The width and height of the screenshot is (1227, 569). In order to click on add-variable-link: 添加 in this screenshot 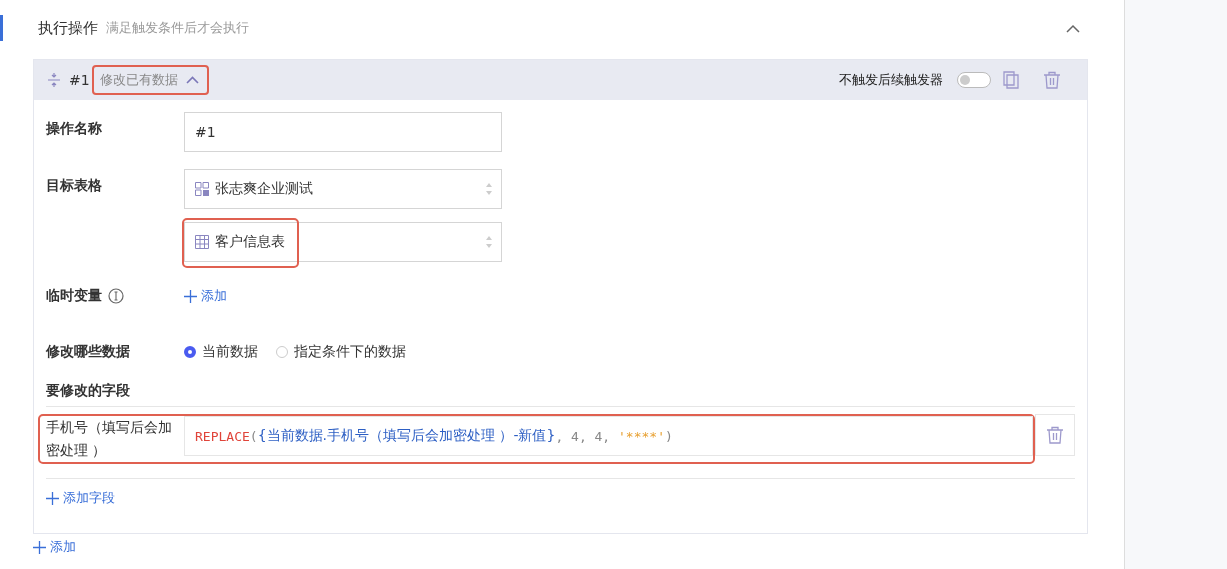, I will do `click(205, 292)`.